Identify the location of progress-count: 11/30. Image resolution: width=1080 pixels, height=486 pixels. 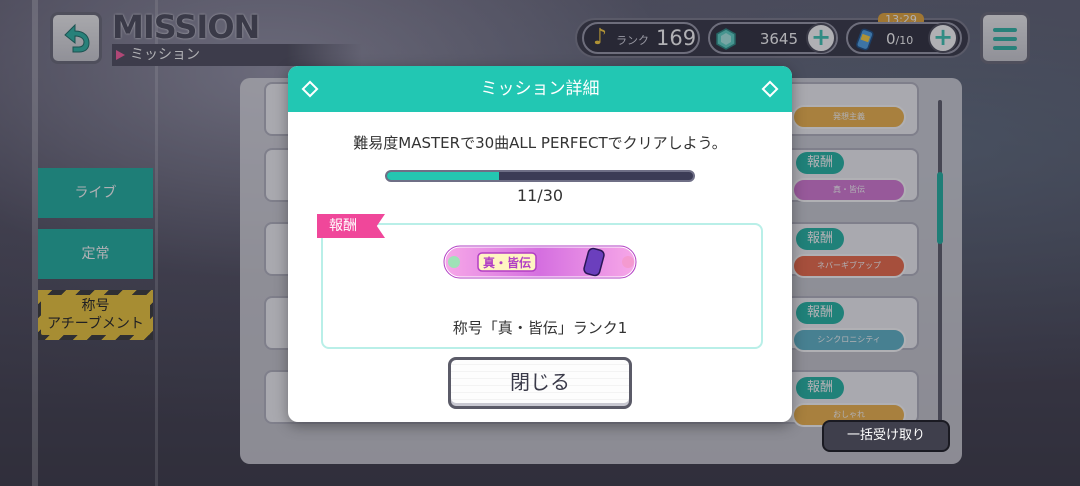
(540, 195).